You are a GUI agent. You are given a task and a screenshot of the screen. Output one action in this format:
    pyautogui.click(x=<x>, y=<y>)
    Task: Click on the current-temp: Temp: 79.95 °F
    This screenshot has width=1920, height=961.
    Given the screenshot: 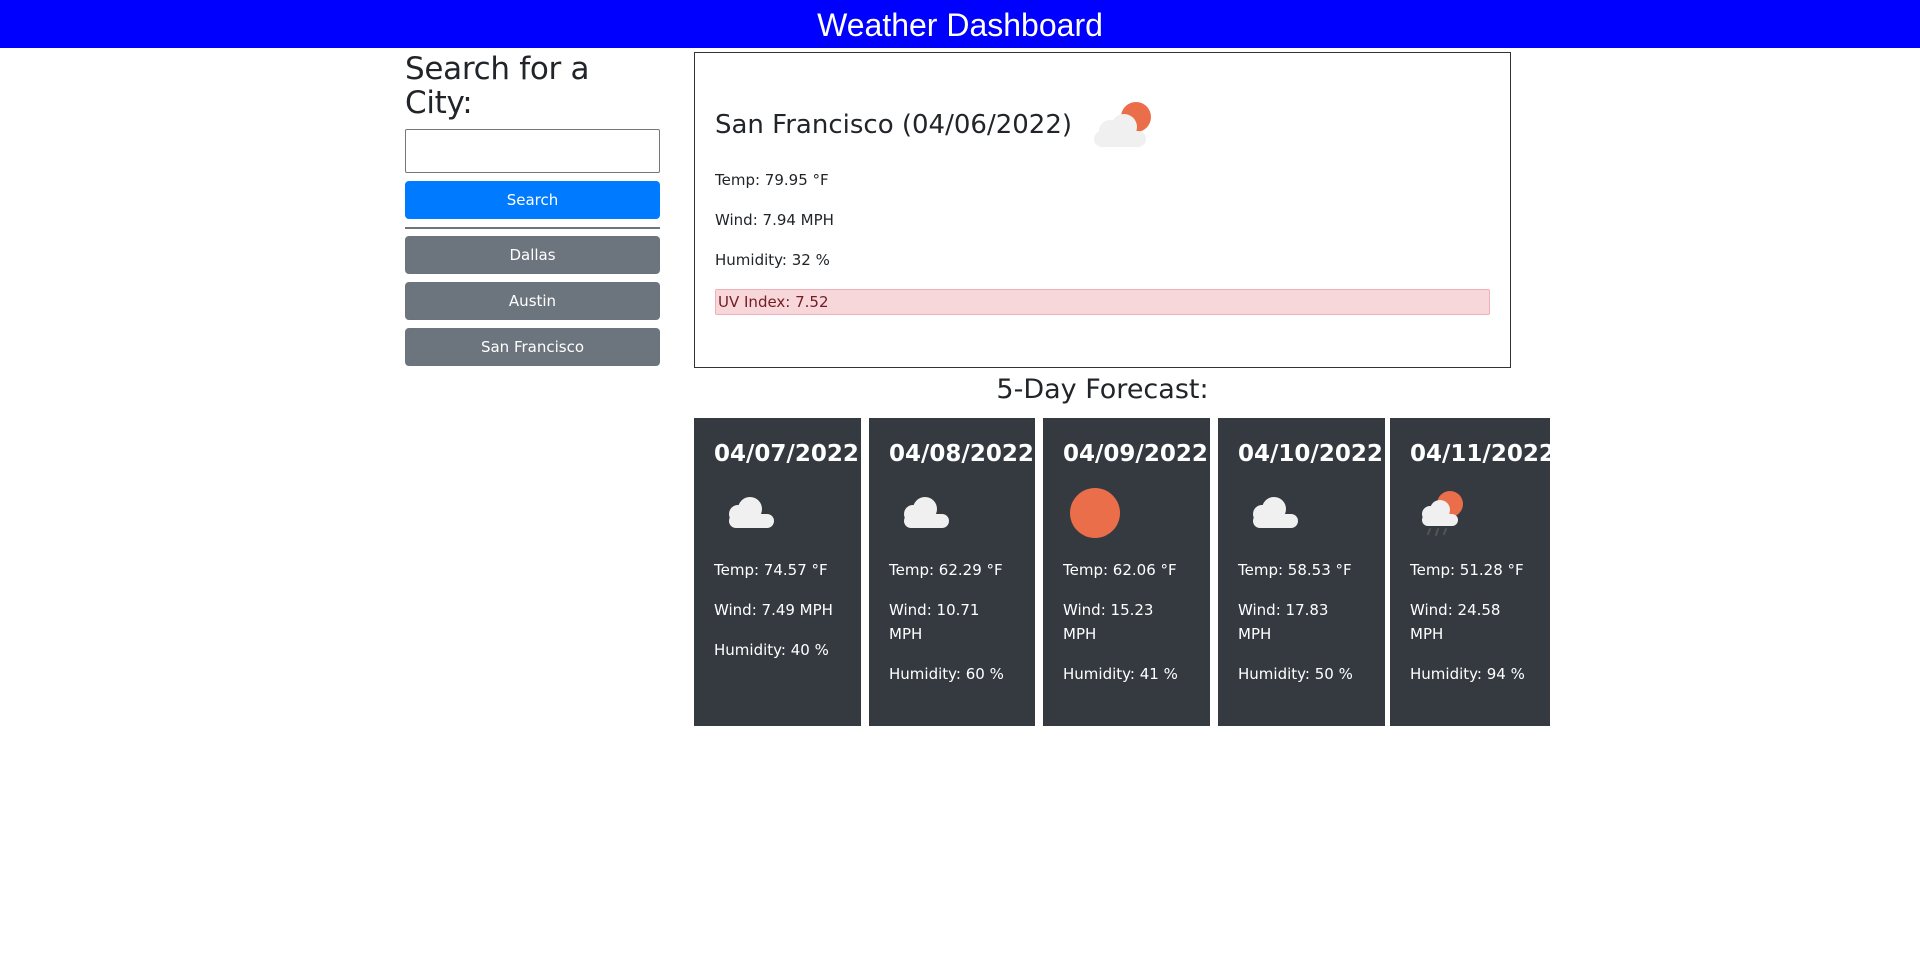 What is the action you would take?
    pyautogui.click(x=772, y=180)
    